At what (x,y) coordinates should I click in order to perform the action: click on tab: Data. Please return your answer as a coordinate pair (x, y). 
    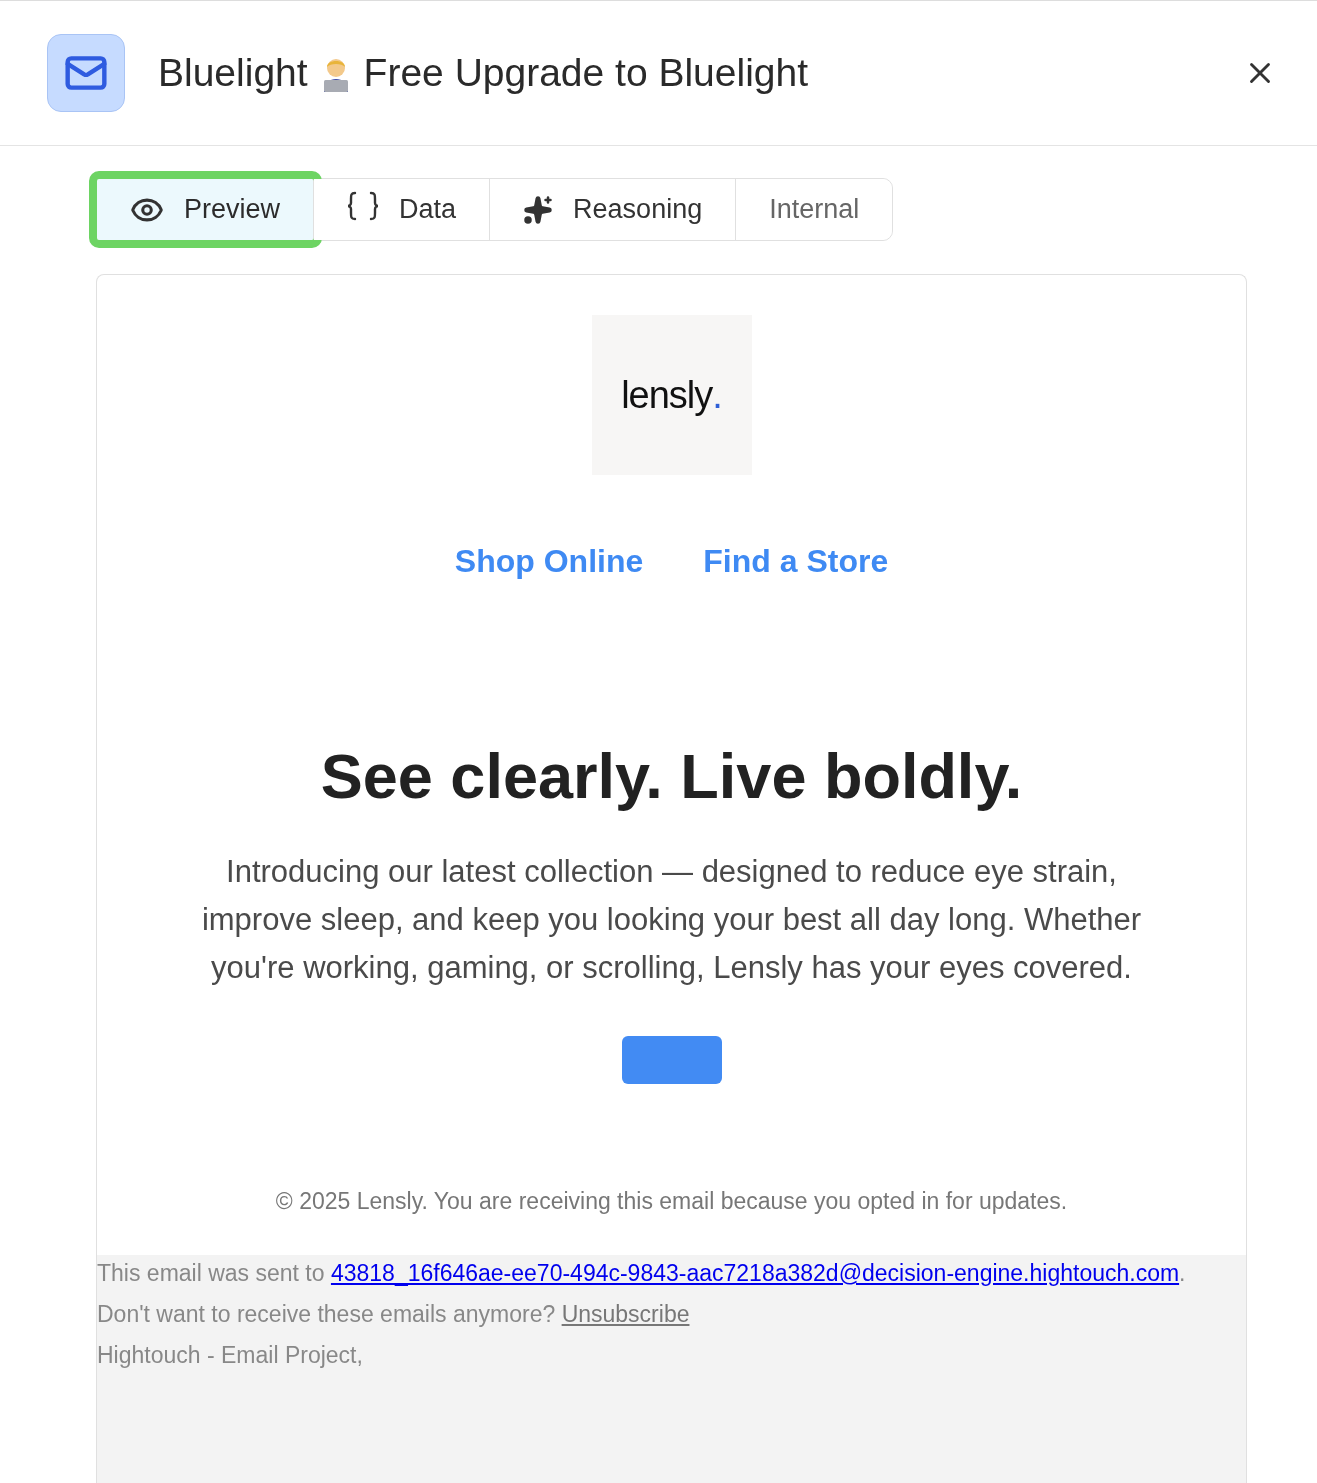
    Looking at the image, I should click on (402, 209).